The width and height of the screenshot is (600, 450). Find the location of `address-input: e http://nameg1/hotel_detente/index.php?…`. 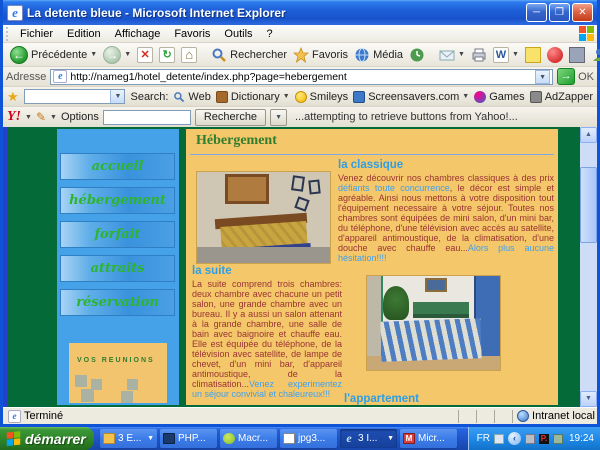

address-input: e http://nameg1/hotel_detente/index.php?… is located at coordinates (302, 76).